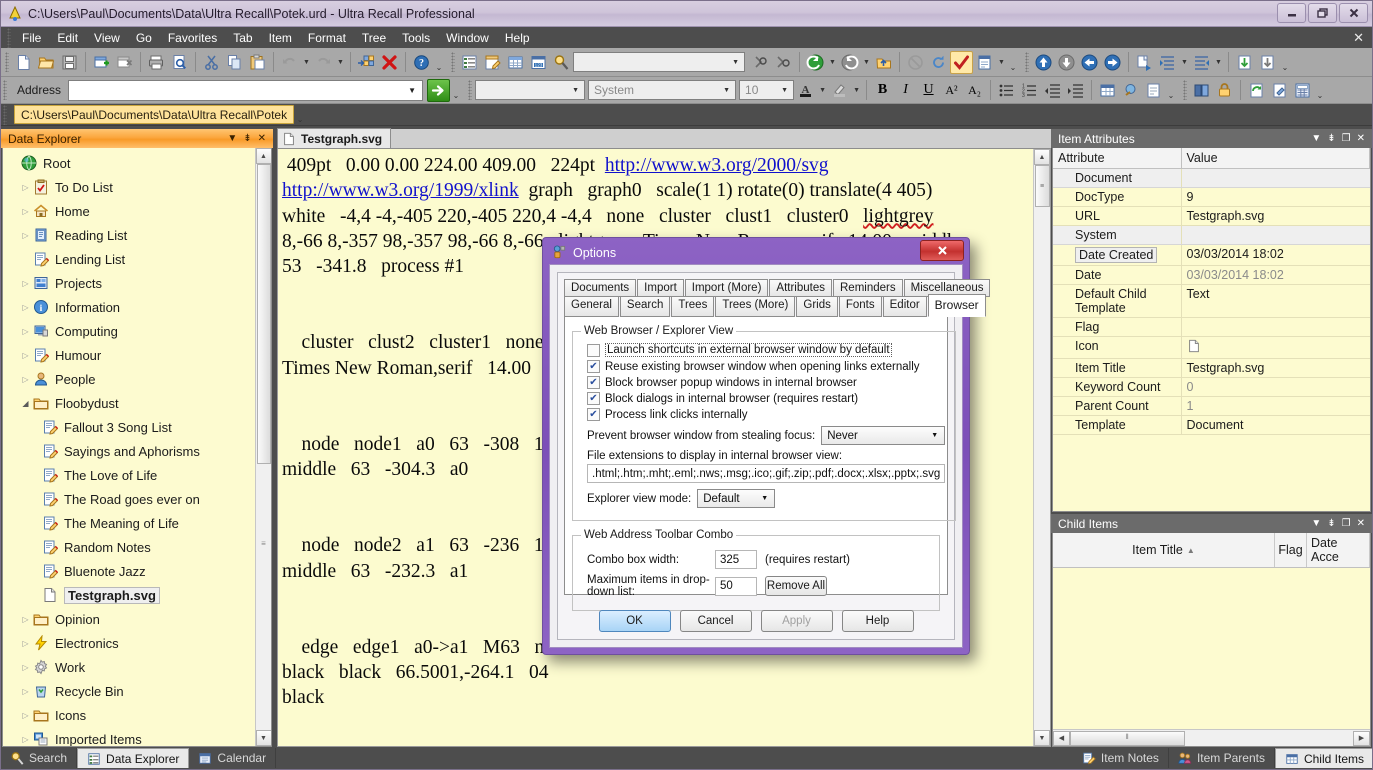 Image resolution: width=1373 pixels, height=770 pixels. Describe the element at coordinates (817, 306) in the screenshot. I see `tab-grids: Grids` at that location.